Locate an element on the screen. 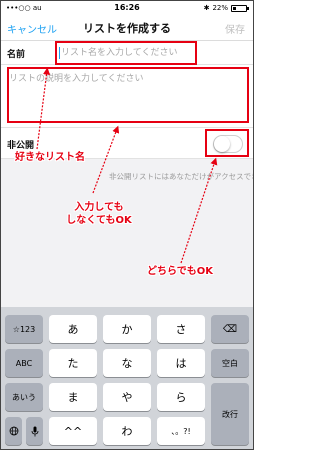 This screenshot has height=450, width=320. mic-key is located at coordinates (34, 431).